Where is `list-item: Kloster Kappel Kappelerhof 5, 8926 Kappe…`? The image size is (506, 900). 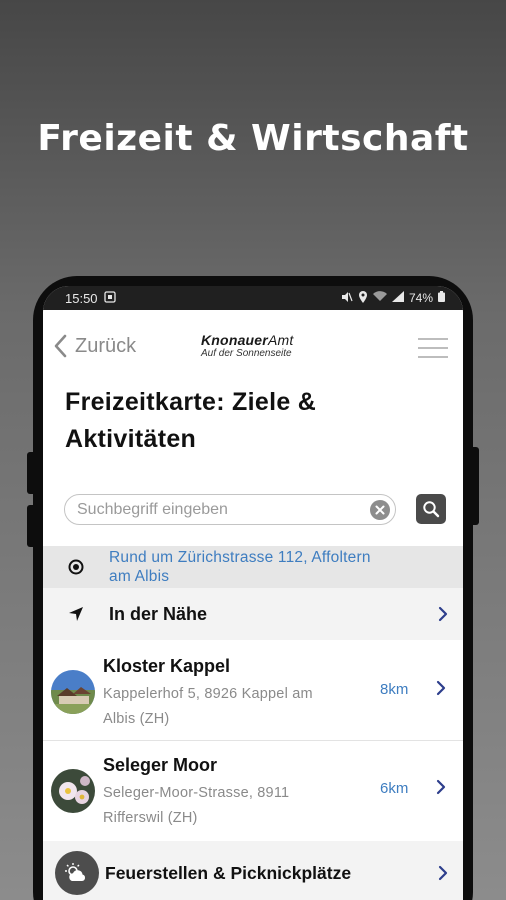 list-item: Kloster Kappel Kappelerhof 5, 8926 Kappe… is located at coordinates (253, 691).